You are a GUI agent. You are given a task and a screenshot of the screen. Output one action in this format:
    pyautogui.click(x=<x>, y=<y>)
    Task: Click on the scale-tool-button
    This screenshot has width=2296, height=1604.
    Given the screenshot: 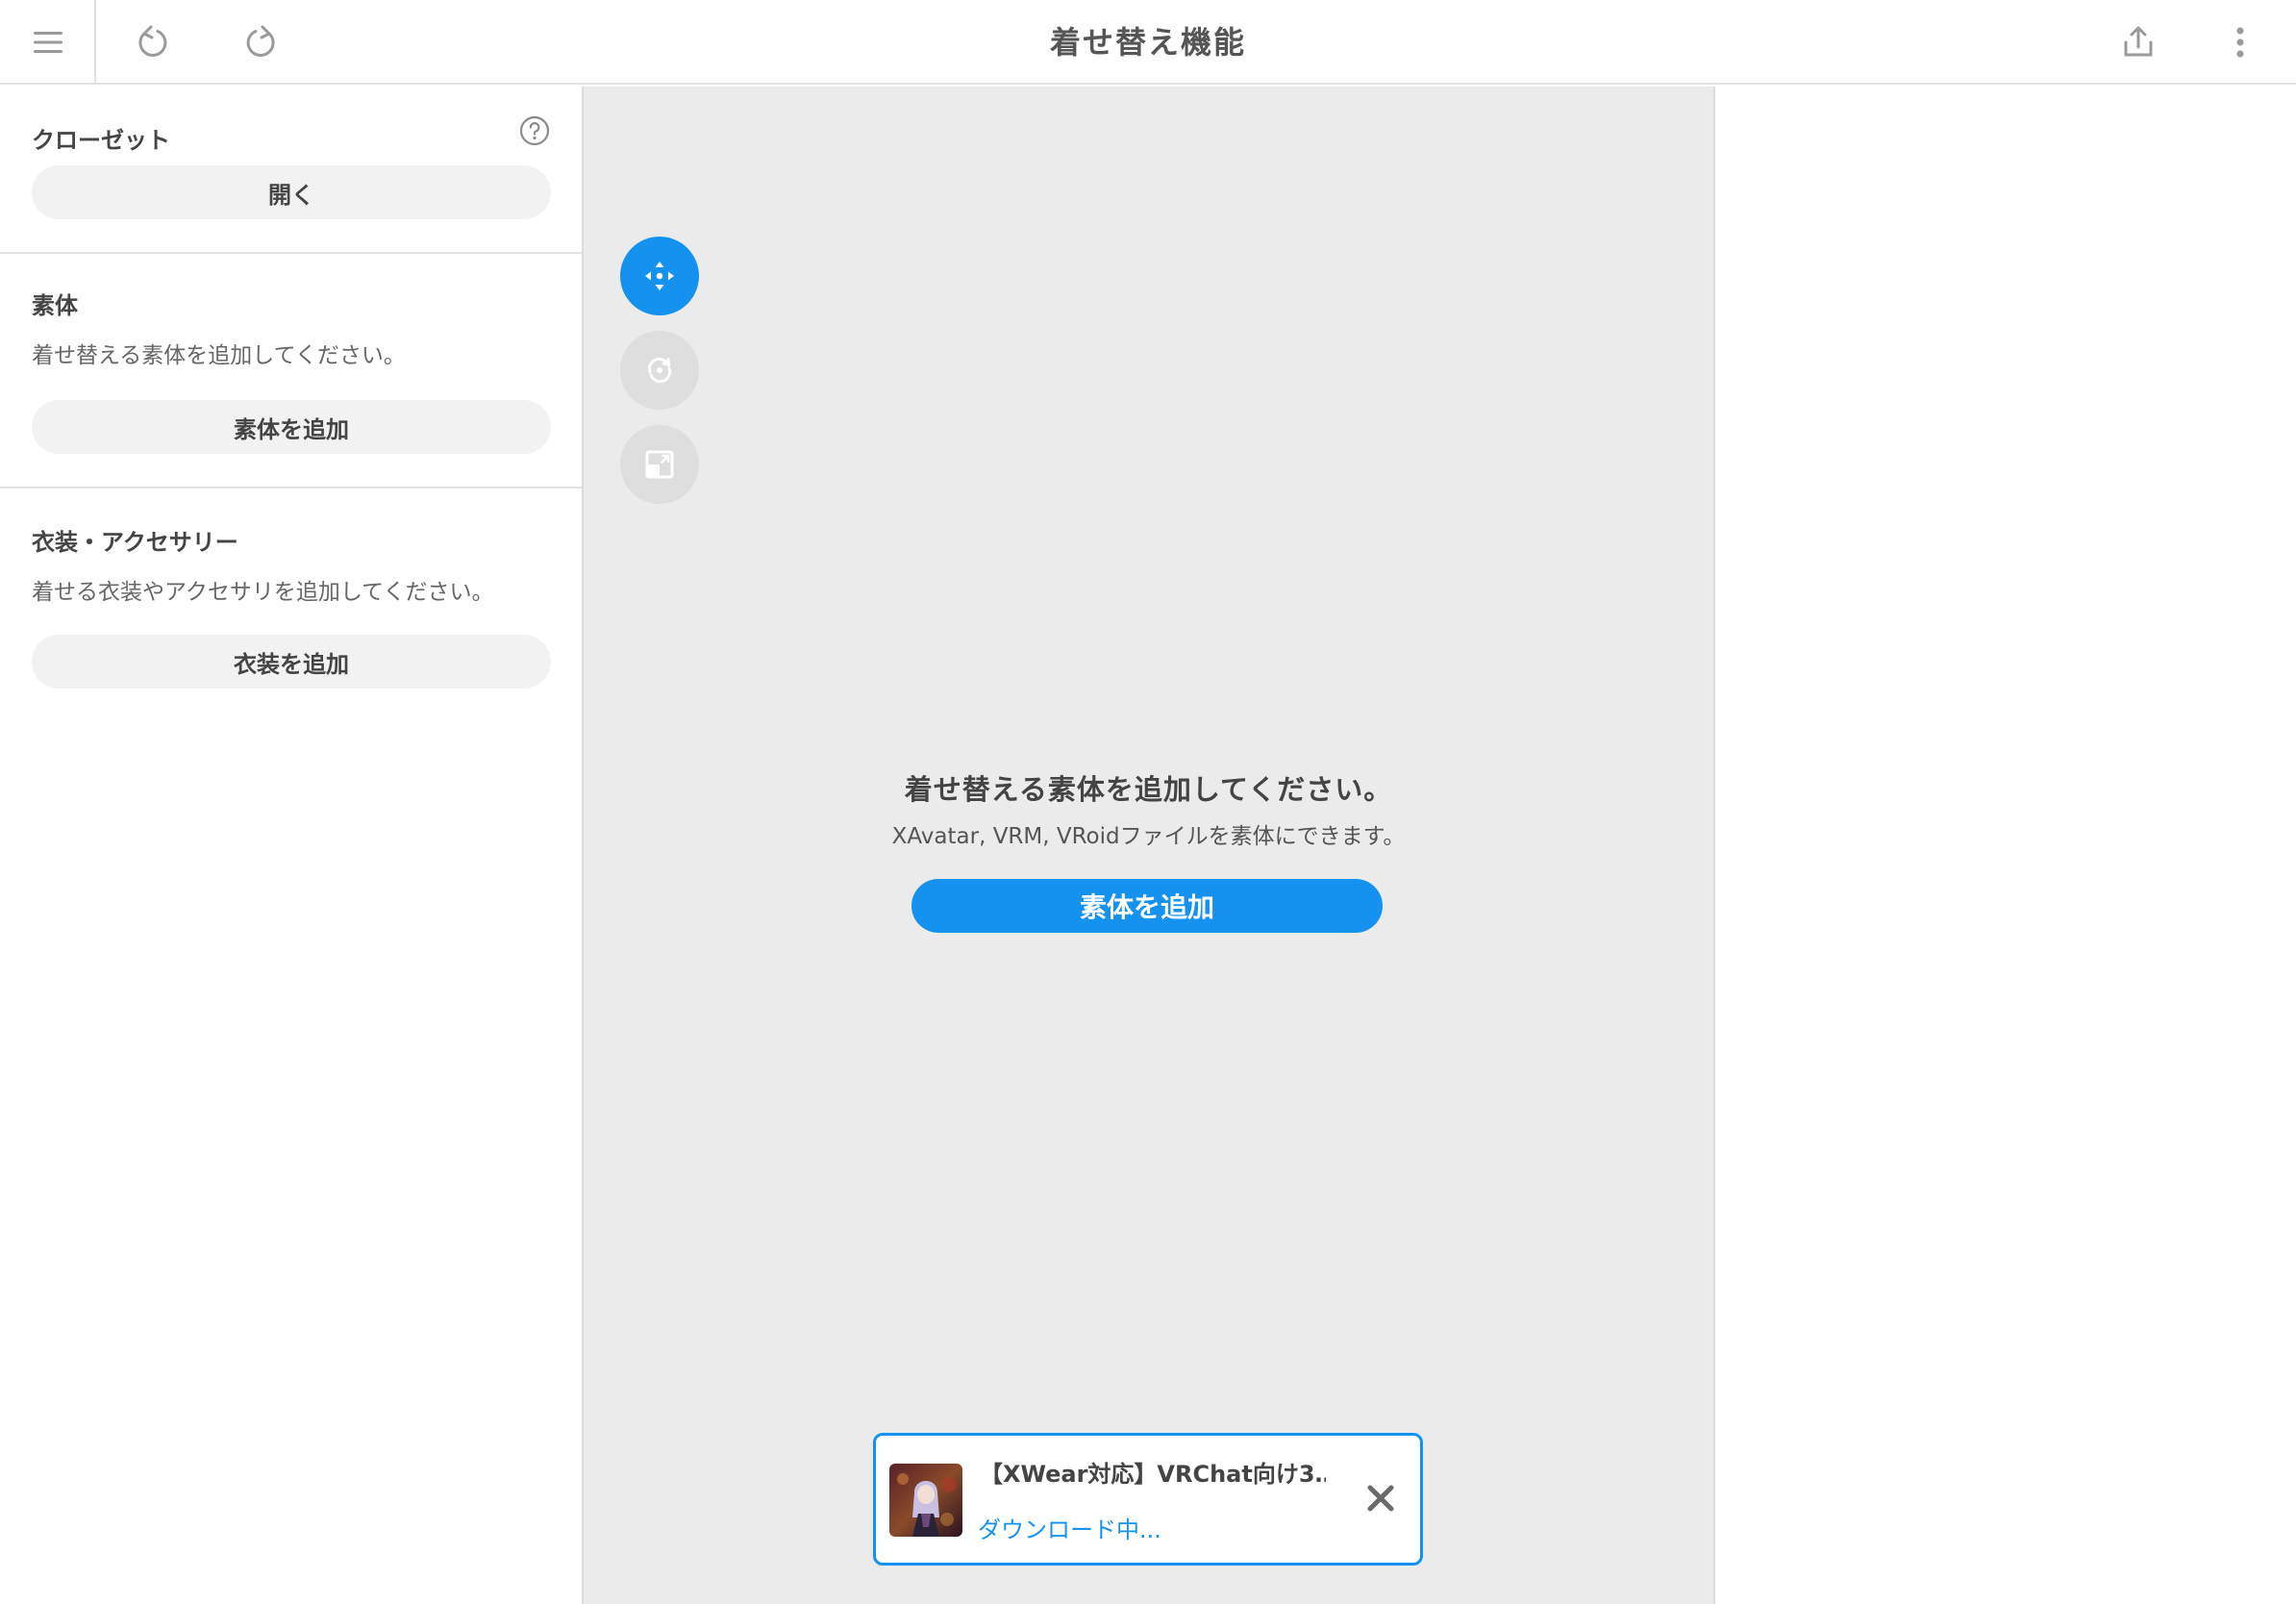 What is the action you would take?
    pyautogui.click(x=659, y=464)
    